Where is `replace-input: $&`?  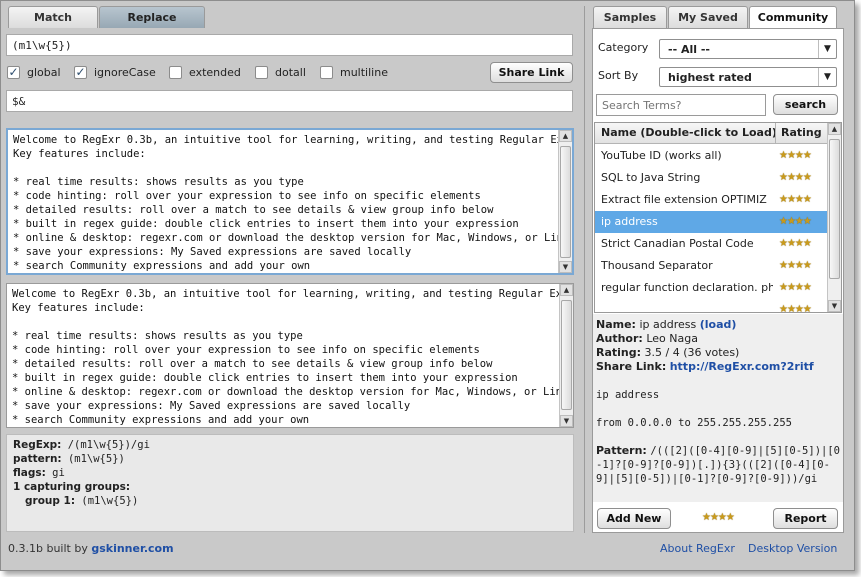
replace-input: $& is located at coordinates (289, 101).